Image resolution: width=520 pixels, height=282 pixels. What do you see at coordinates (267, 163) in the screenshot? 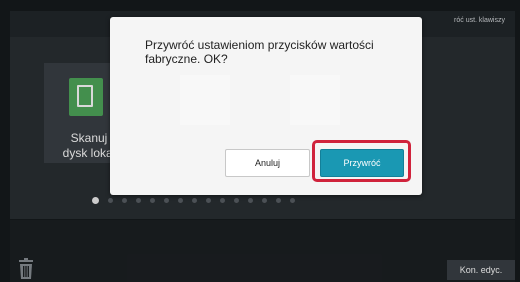
I see `cancel-button: Anuluj` at bounding box center [267, 163].